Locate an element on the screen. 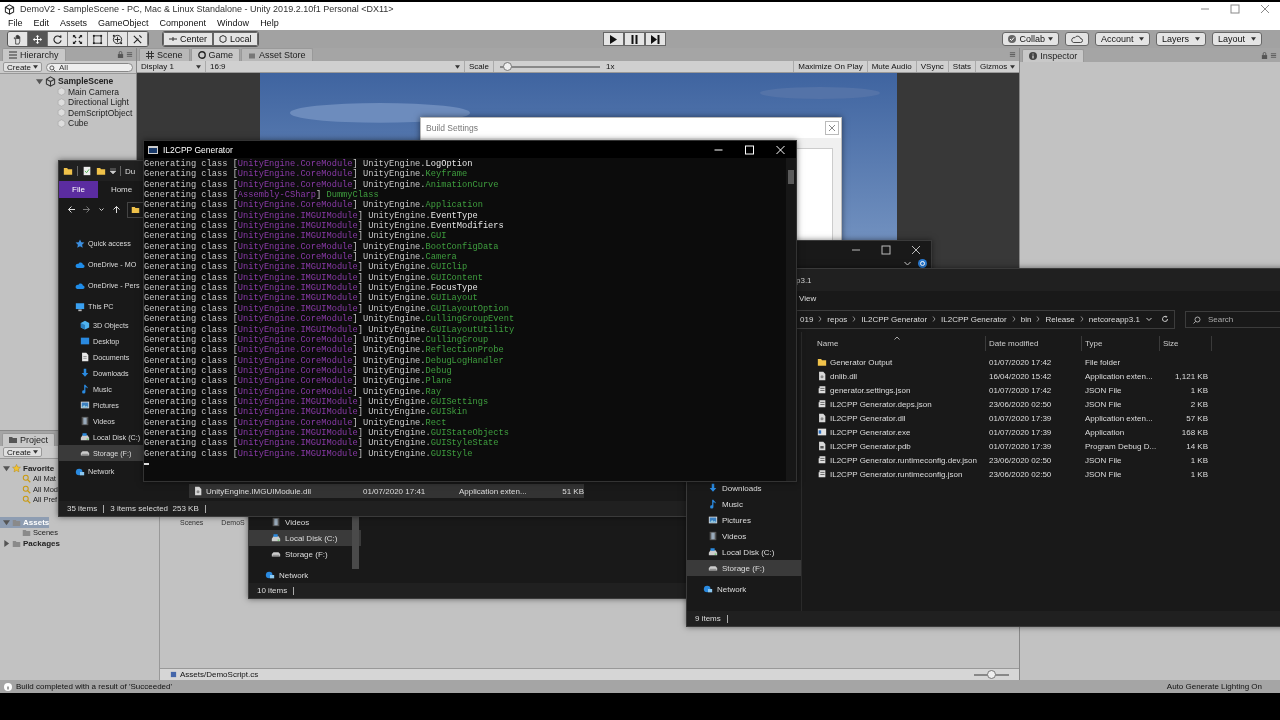 Image resolution: width=1280 pixels, height=720 pixels. dropdown-button: Layers is located at coordinates (1181, 39).